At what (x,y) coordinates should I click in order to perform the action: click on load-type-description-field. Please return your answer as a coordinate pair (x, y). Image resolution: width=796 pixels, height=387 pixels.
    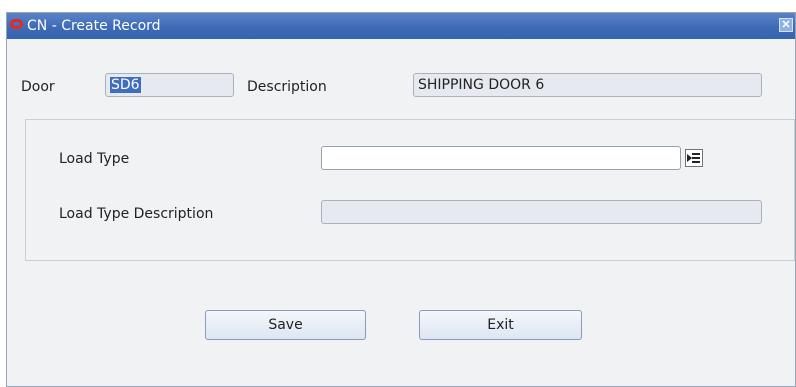
    Looking at the image, I should click on (541, 212).